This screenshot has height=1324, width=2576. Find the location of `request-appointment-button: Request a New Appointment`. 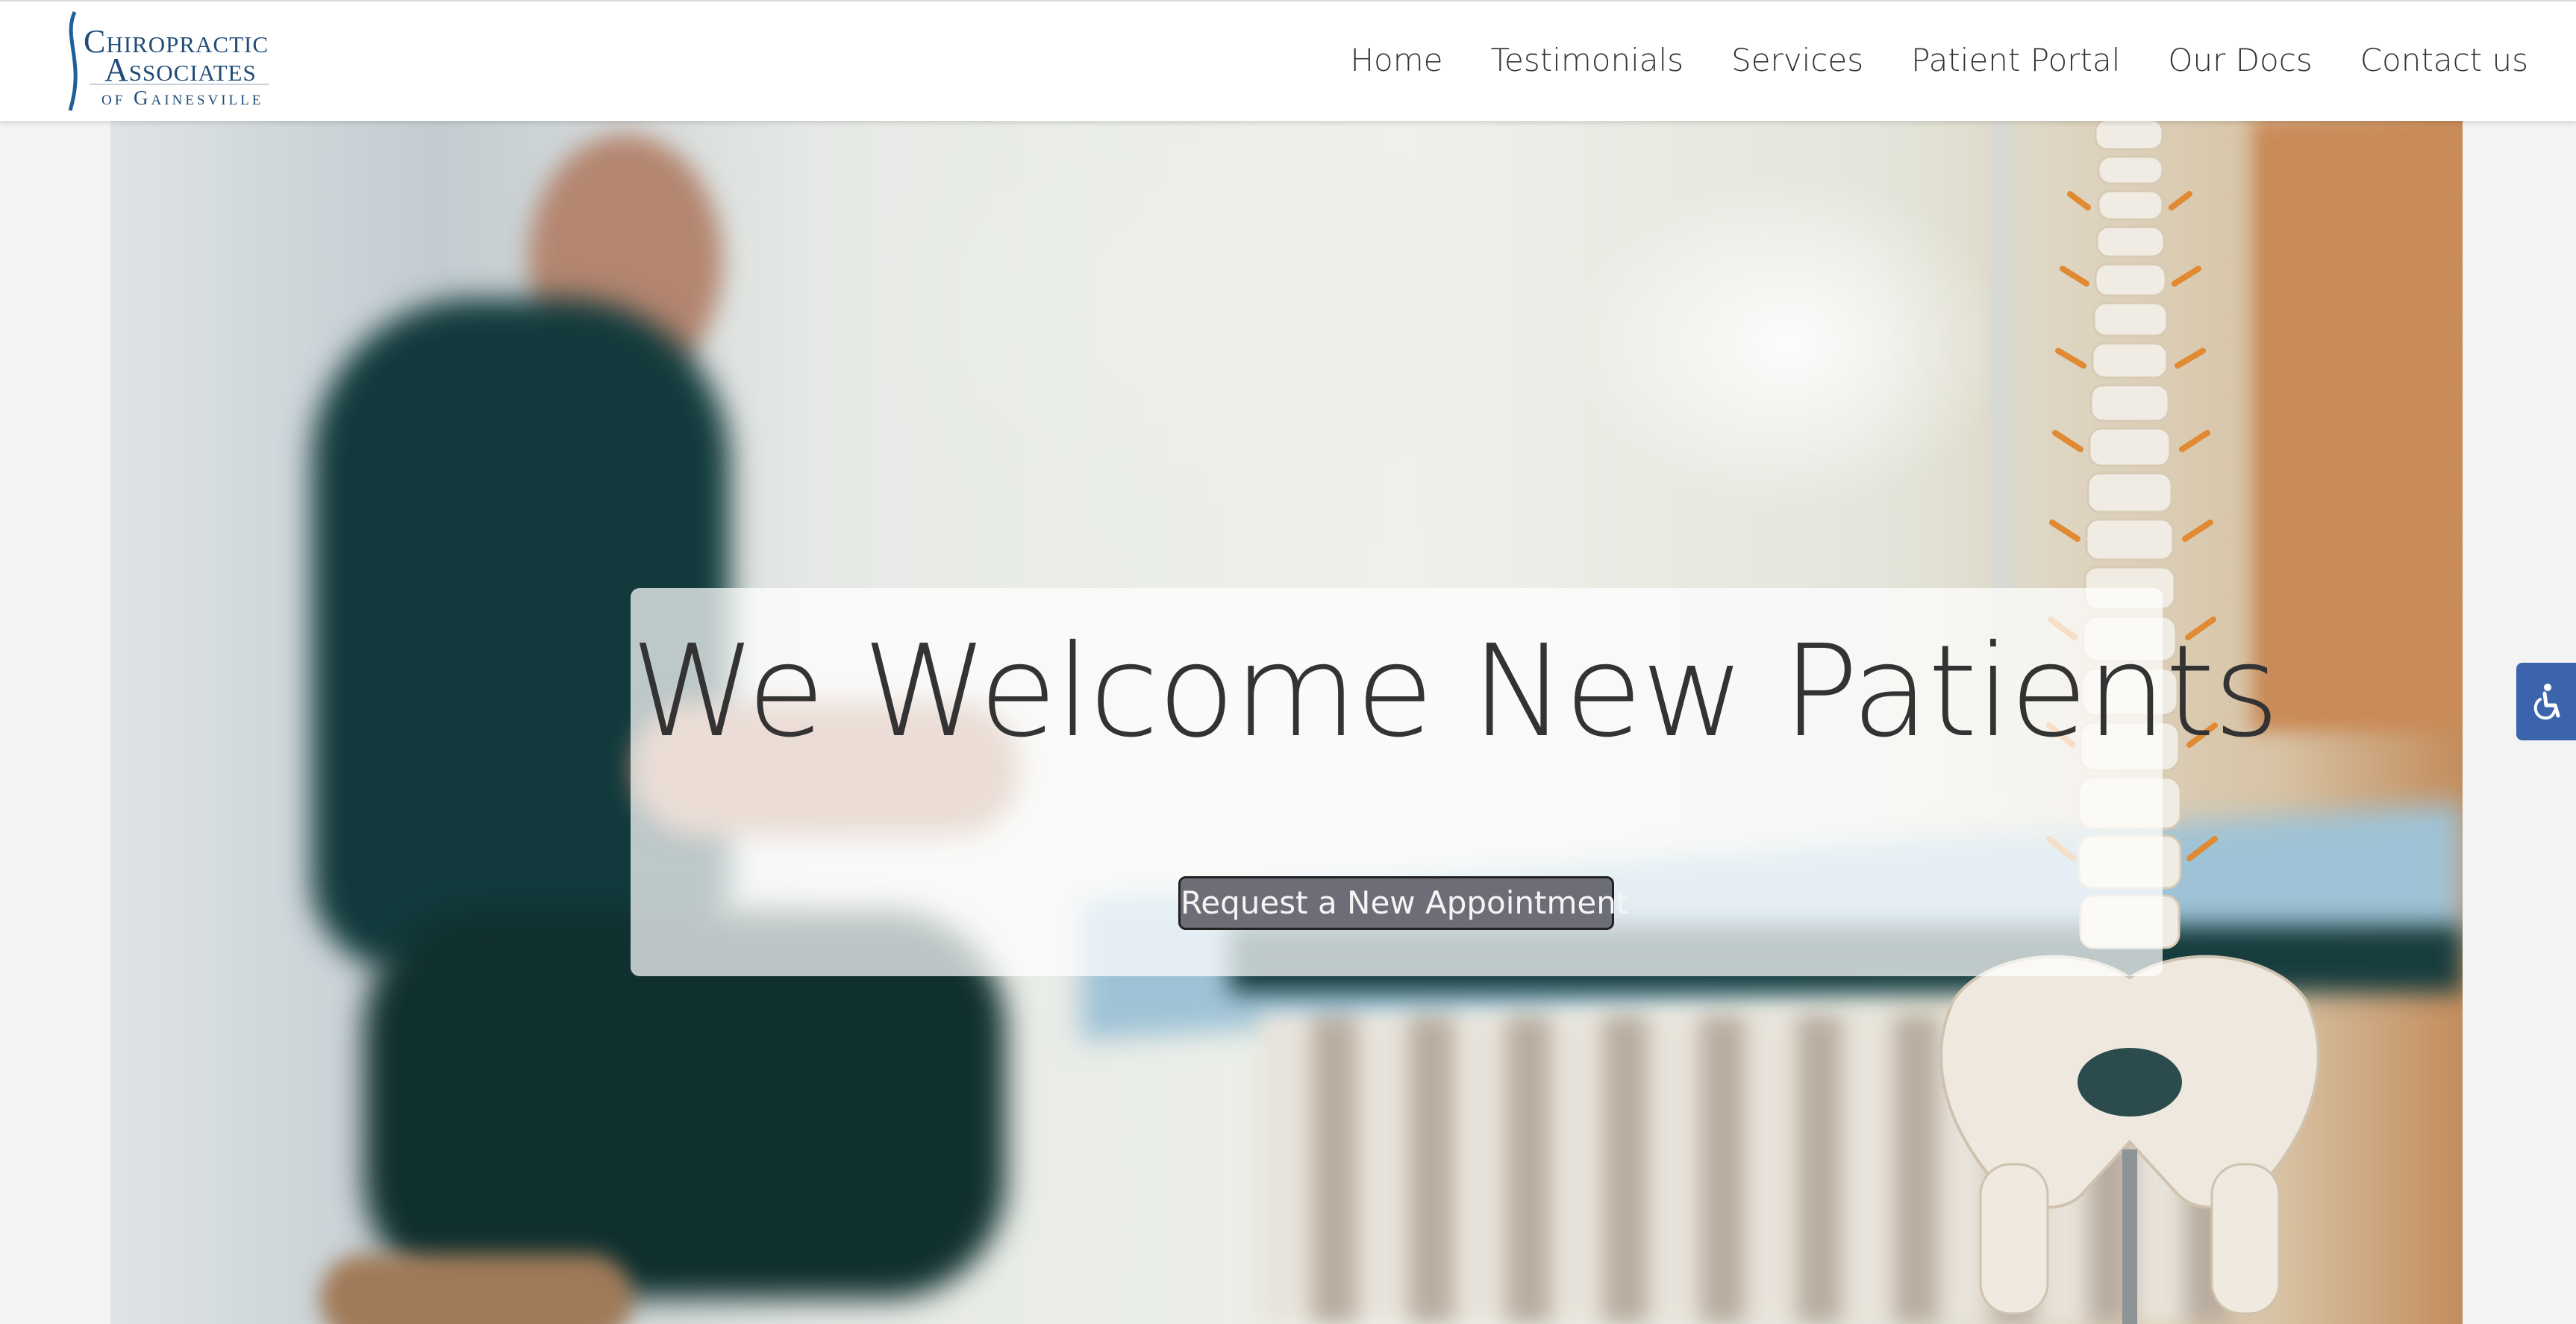

request-appointment-button: Request a New Appointment is located at coordinates (1403, 903).